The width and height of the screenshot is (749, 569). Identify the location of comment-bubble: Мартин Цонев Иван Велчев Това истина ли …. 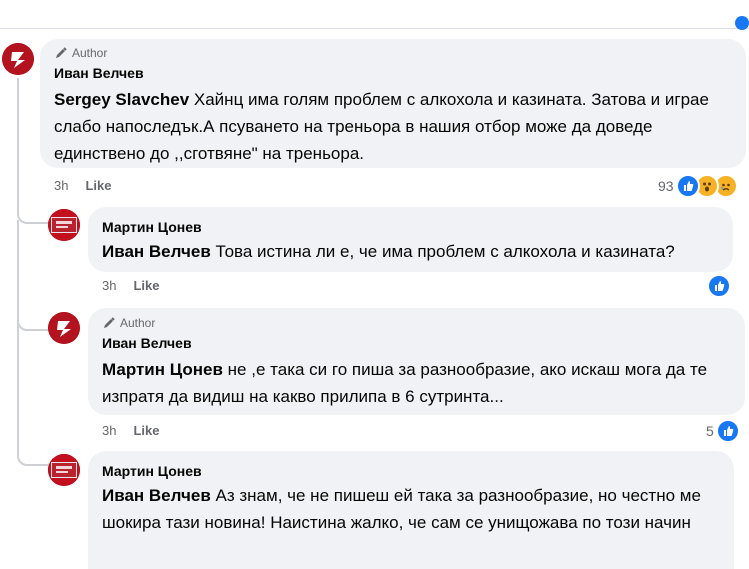
(410, 239).